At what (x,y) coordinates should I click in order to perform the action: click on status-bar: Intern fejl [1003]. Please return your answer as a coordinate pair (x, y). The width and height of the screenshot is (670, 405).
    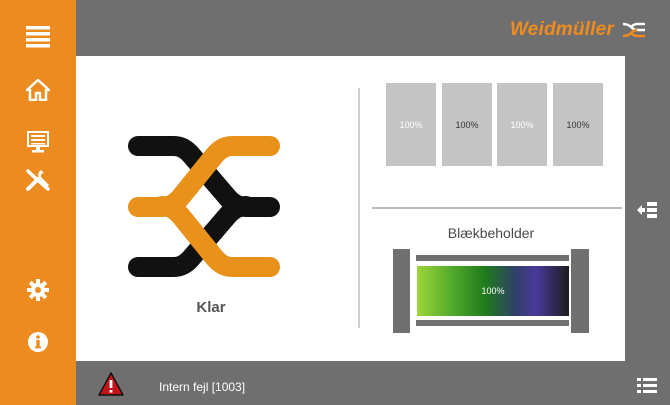
    Looking at the image, I should click on (350, 383).